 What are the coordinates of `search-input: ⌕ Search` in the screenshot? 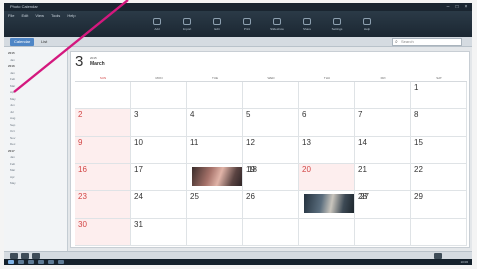 It's located at (427, 42).